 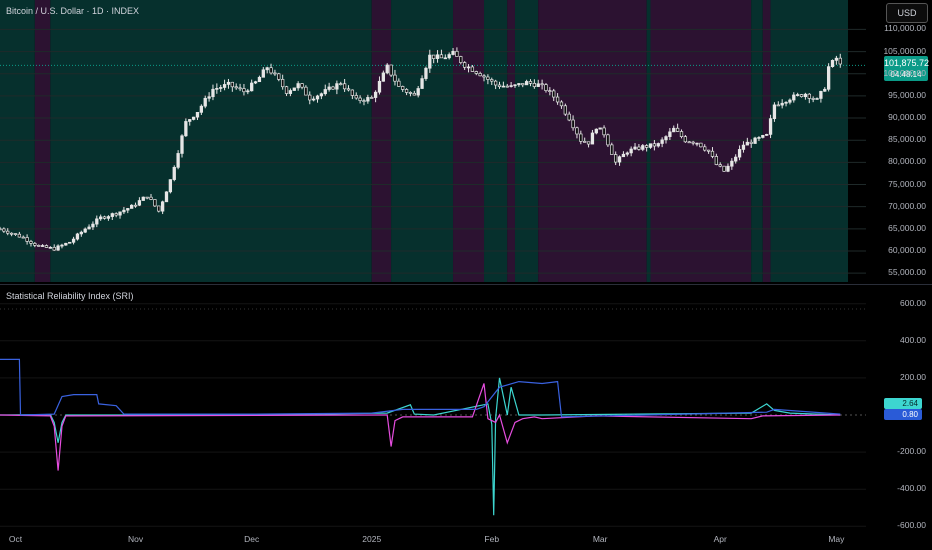 I want to click on price-y-tick-label: 65,000.00, so click(x=907, y=227).